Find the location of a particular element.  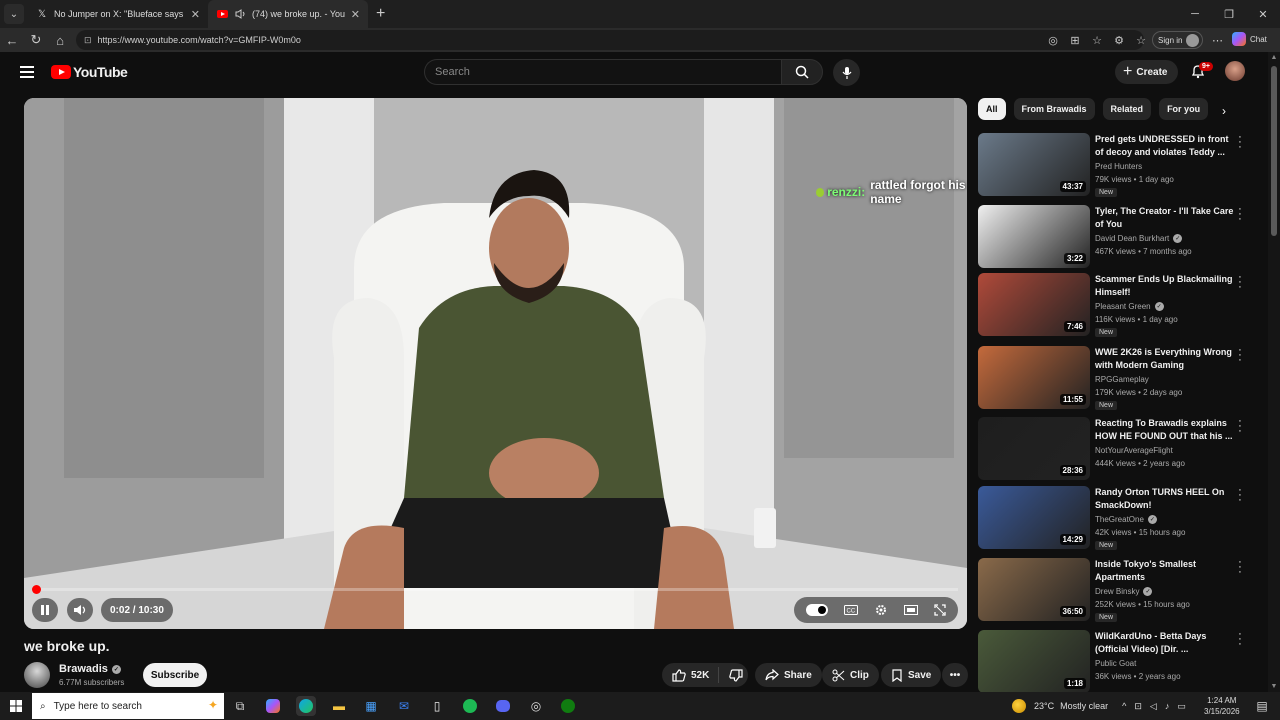

copilot-app-icon is located at coordinates (273, 706).